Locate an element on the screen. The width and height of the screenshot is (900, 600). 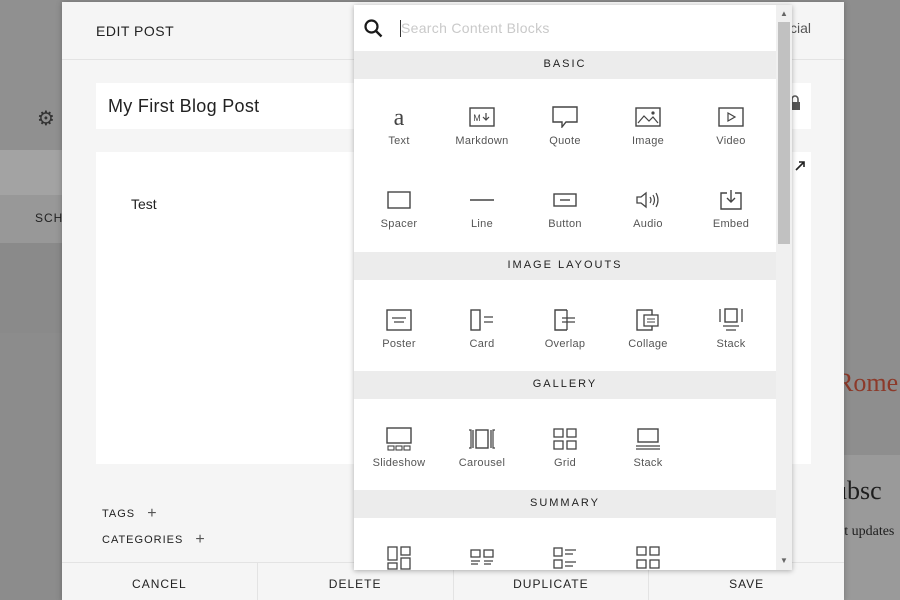
spacer-icon is located at coordinates (399, 200).